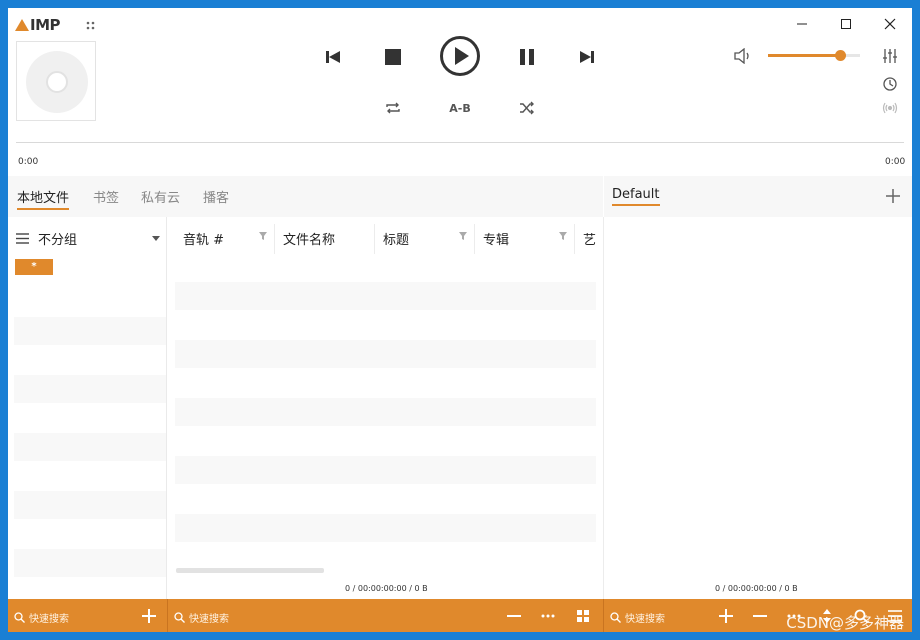  I want to click on play-icon, so click(460, 56).